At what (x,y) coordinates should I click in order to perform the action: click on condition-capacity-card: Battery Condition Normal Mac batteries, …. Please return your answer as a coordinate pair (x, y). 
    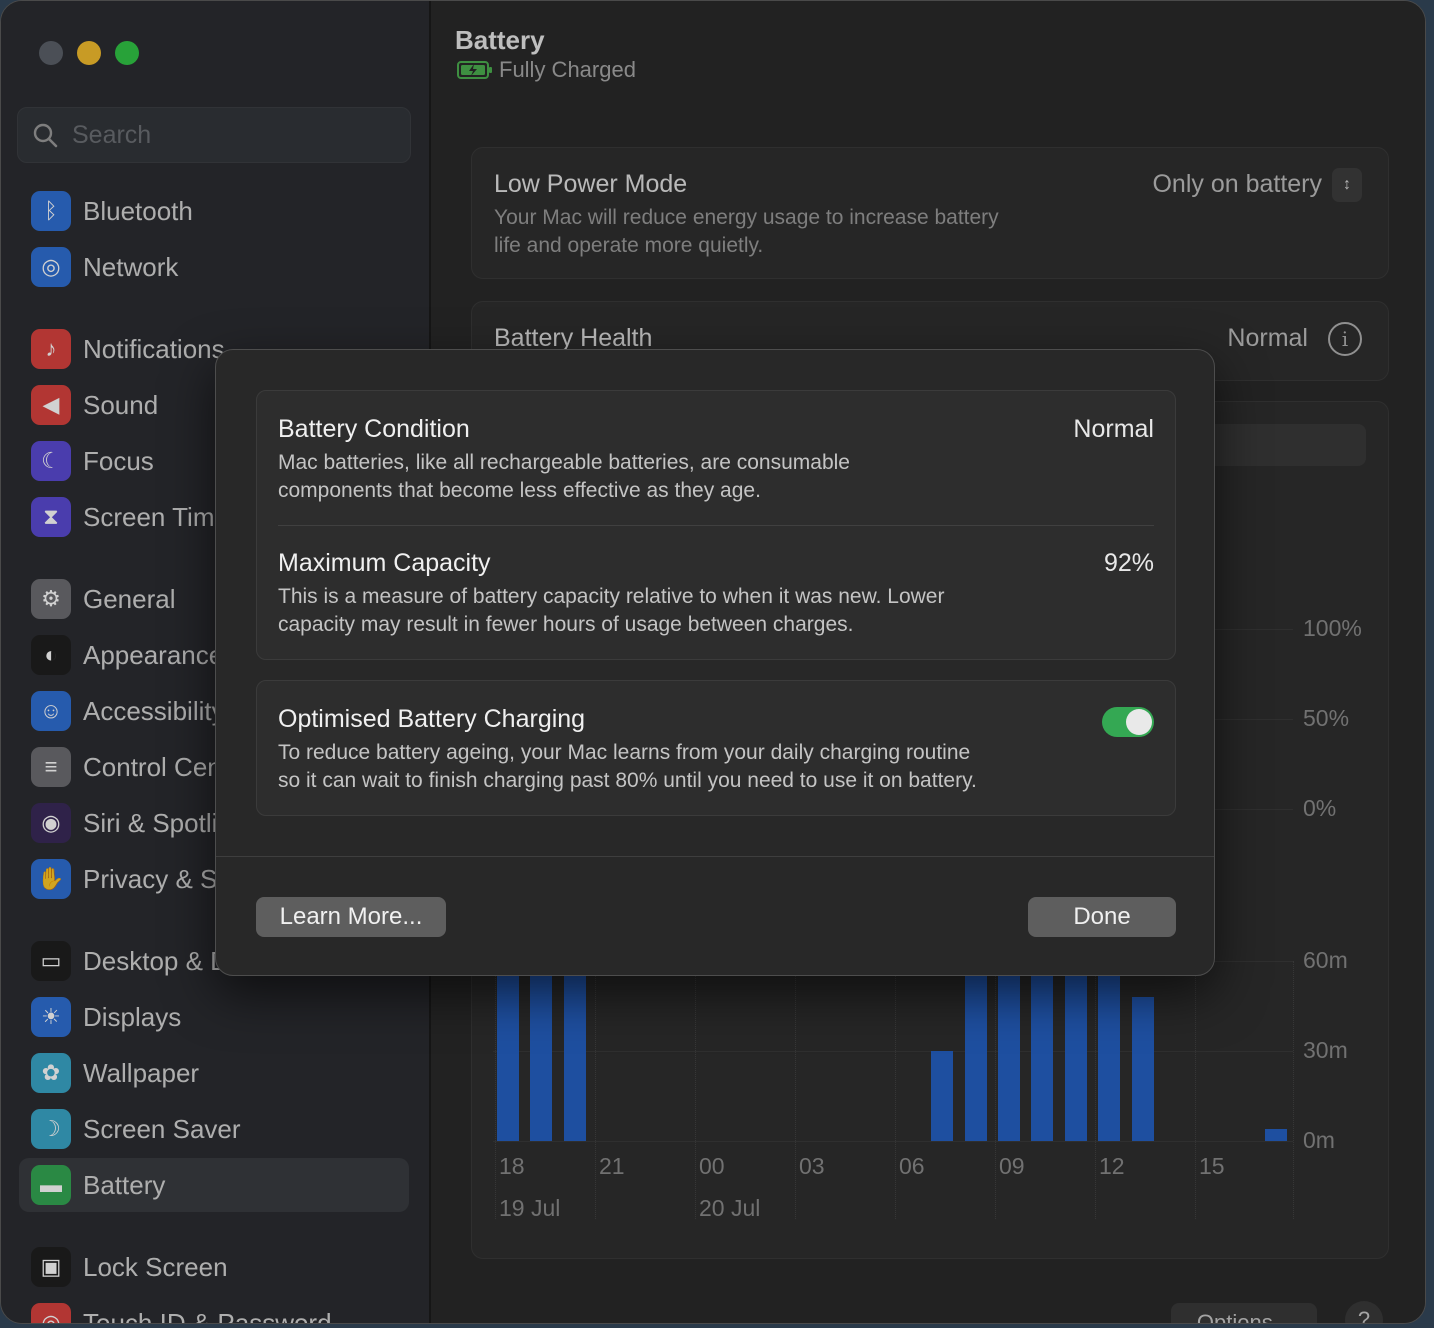
    Looking at the image, I should click on (716, 525).